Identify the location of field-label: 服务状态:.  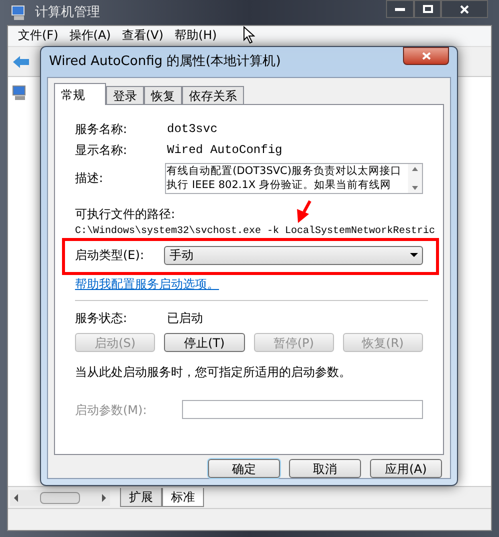
(101, 318).